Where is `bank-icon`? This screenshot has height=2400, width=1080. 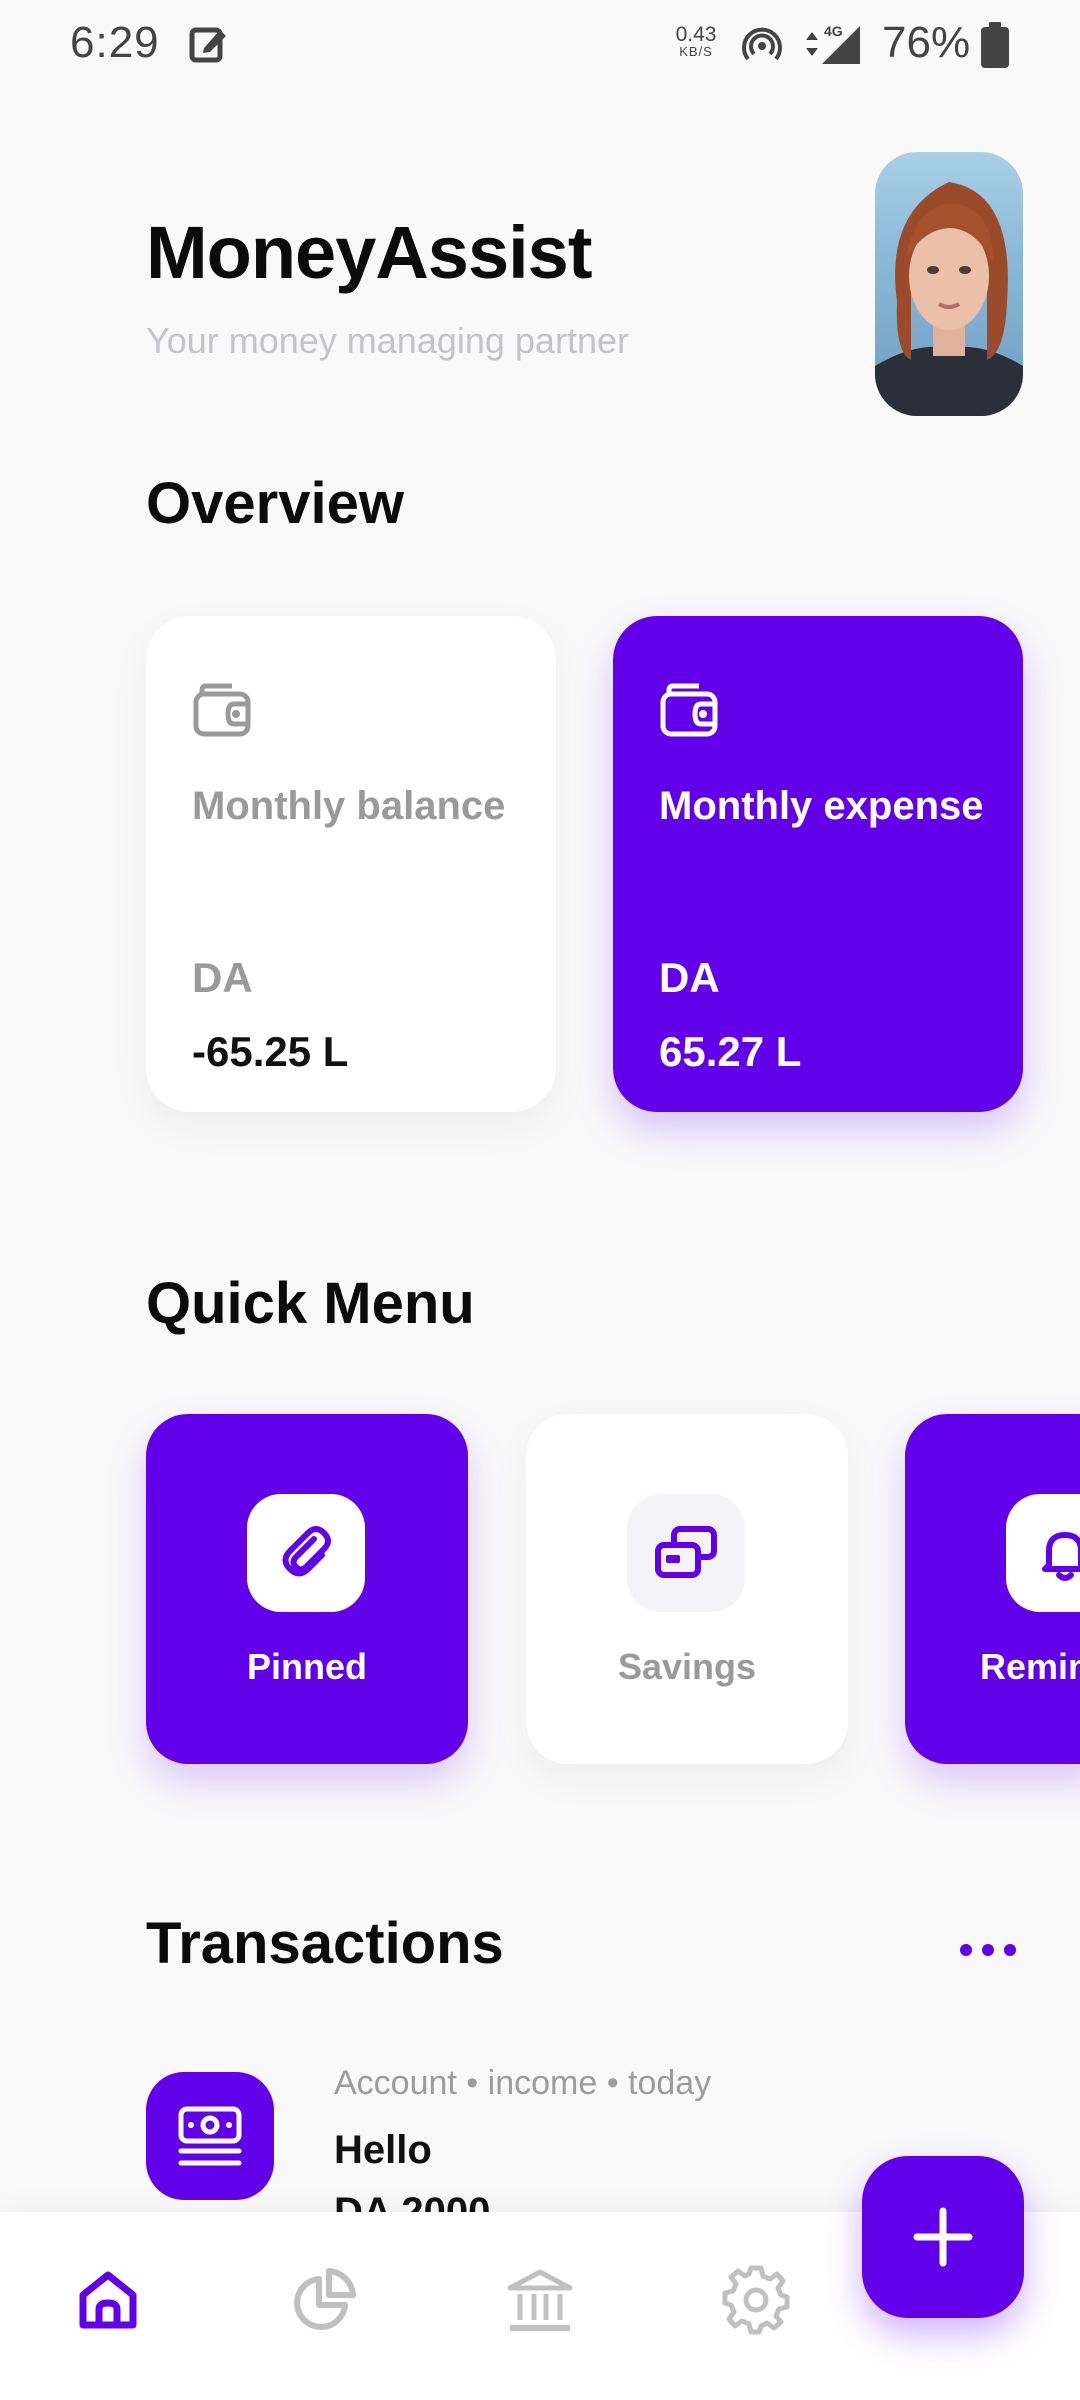
bank-icon is located at coordinates (540, 2300).